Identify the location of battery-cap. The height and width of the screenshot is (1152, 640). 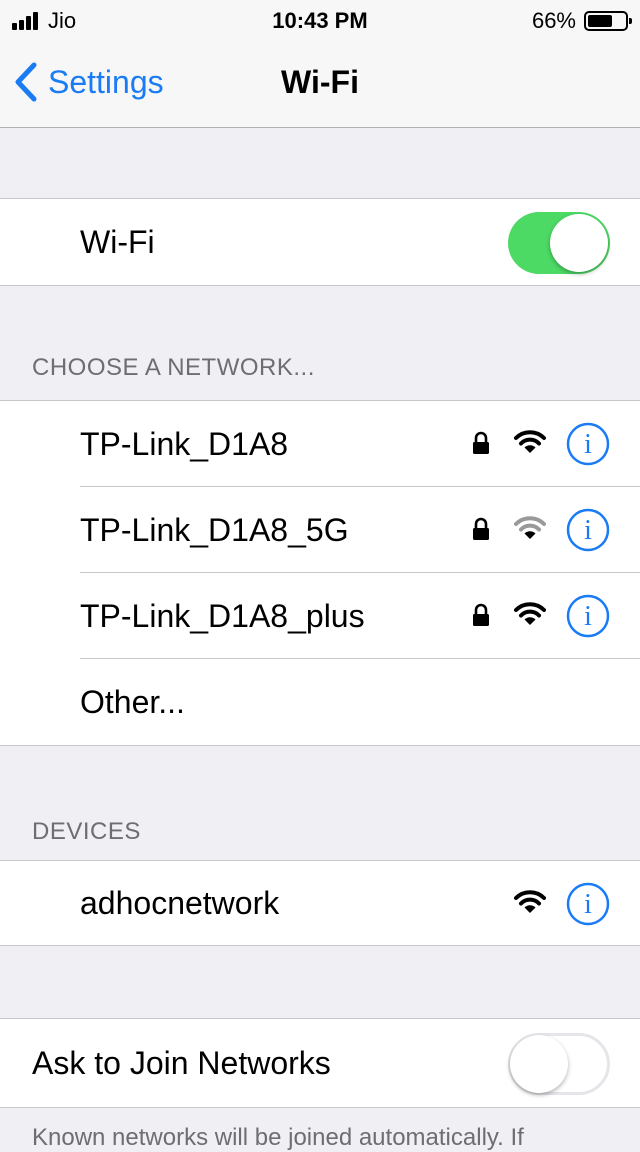
(630, 21).